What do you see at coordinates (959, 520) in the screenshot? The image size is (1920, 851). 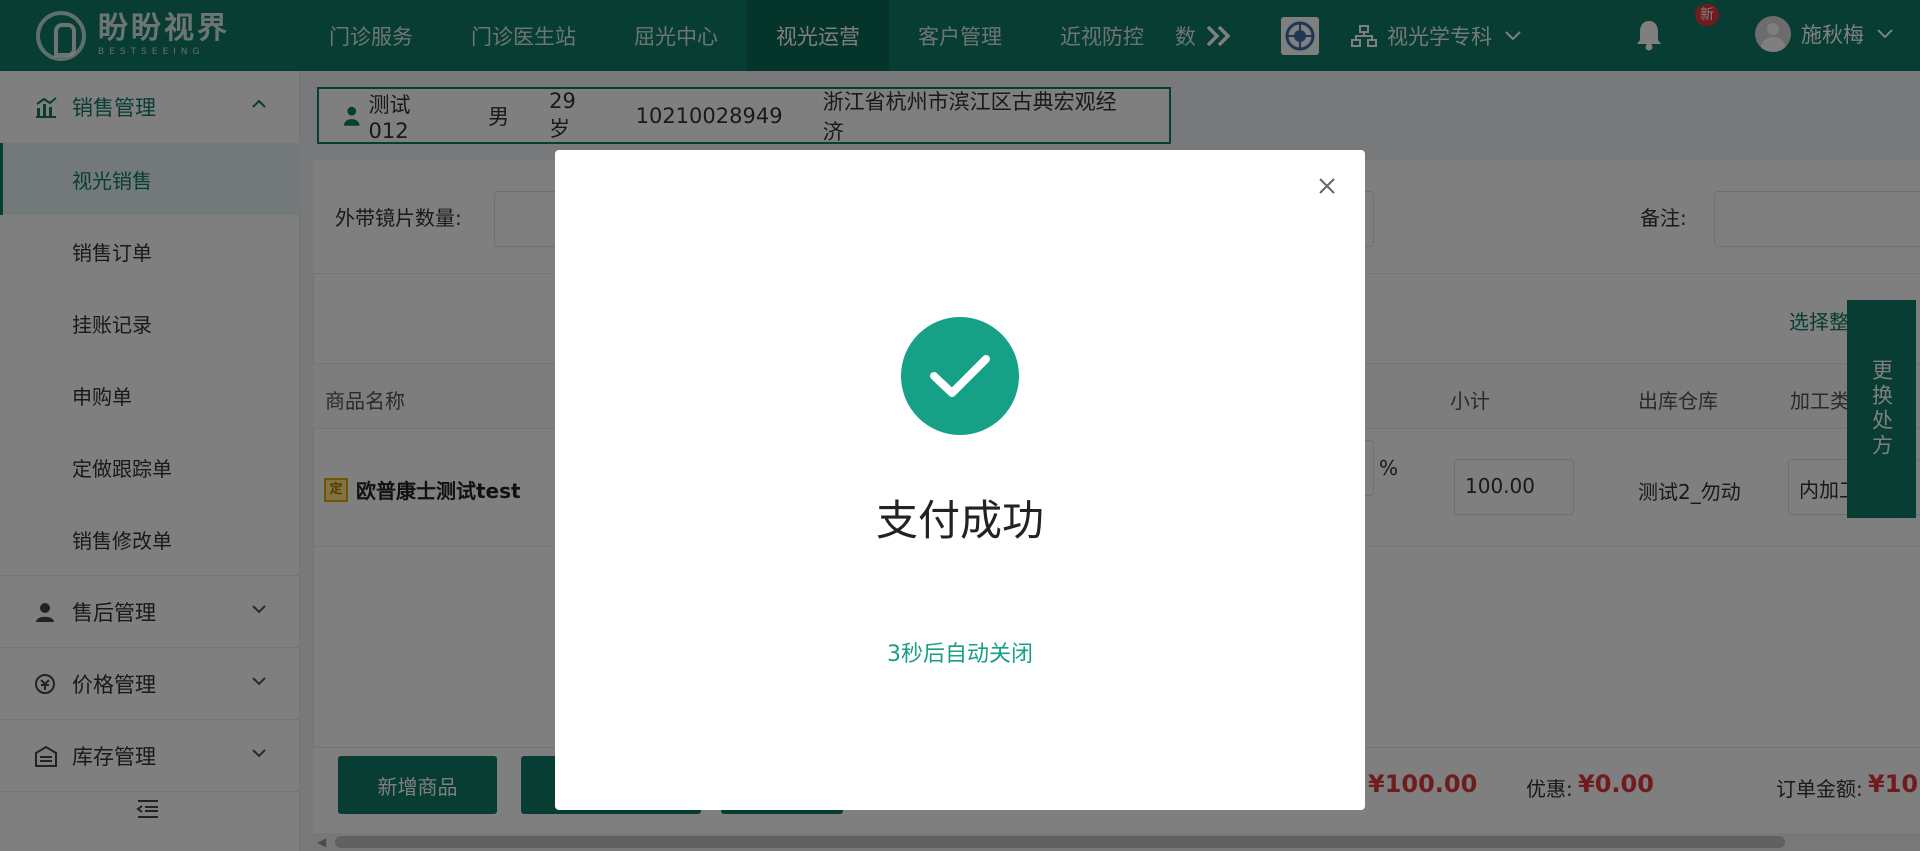 I see `success-title: 支付成功` at bounding box center [959, 520].